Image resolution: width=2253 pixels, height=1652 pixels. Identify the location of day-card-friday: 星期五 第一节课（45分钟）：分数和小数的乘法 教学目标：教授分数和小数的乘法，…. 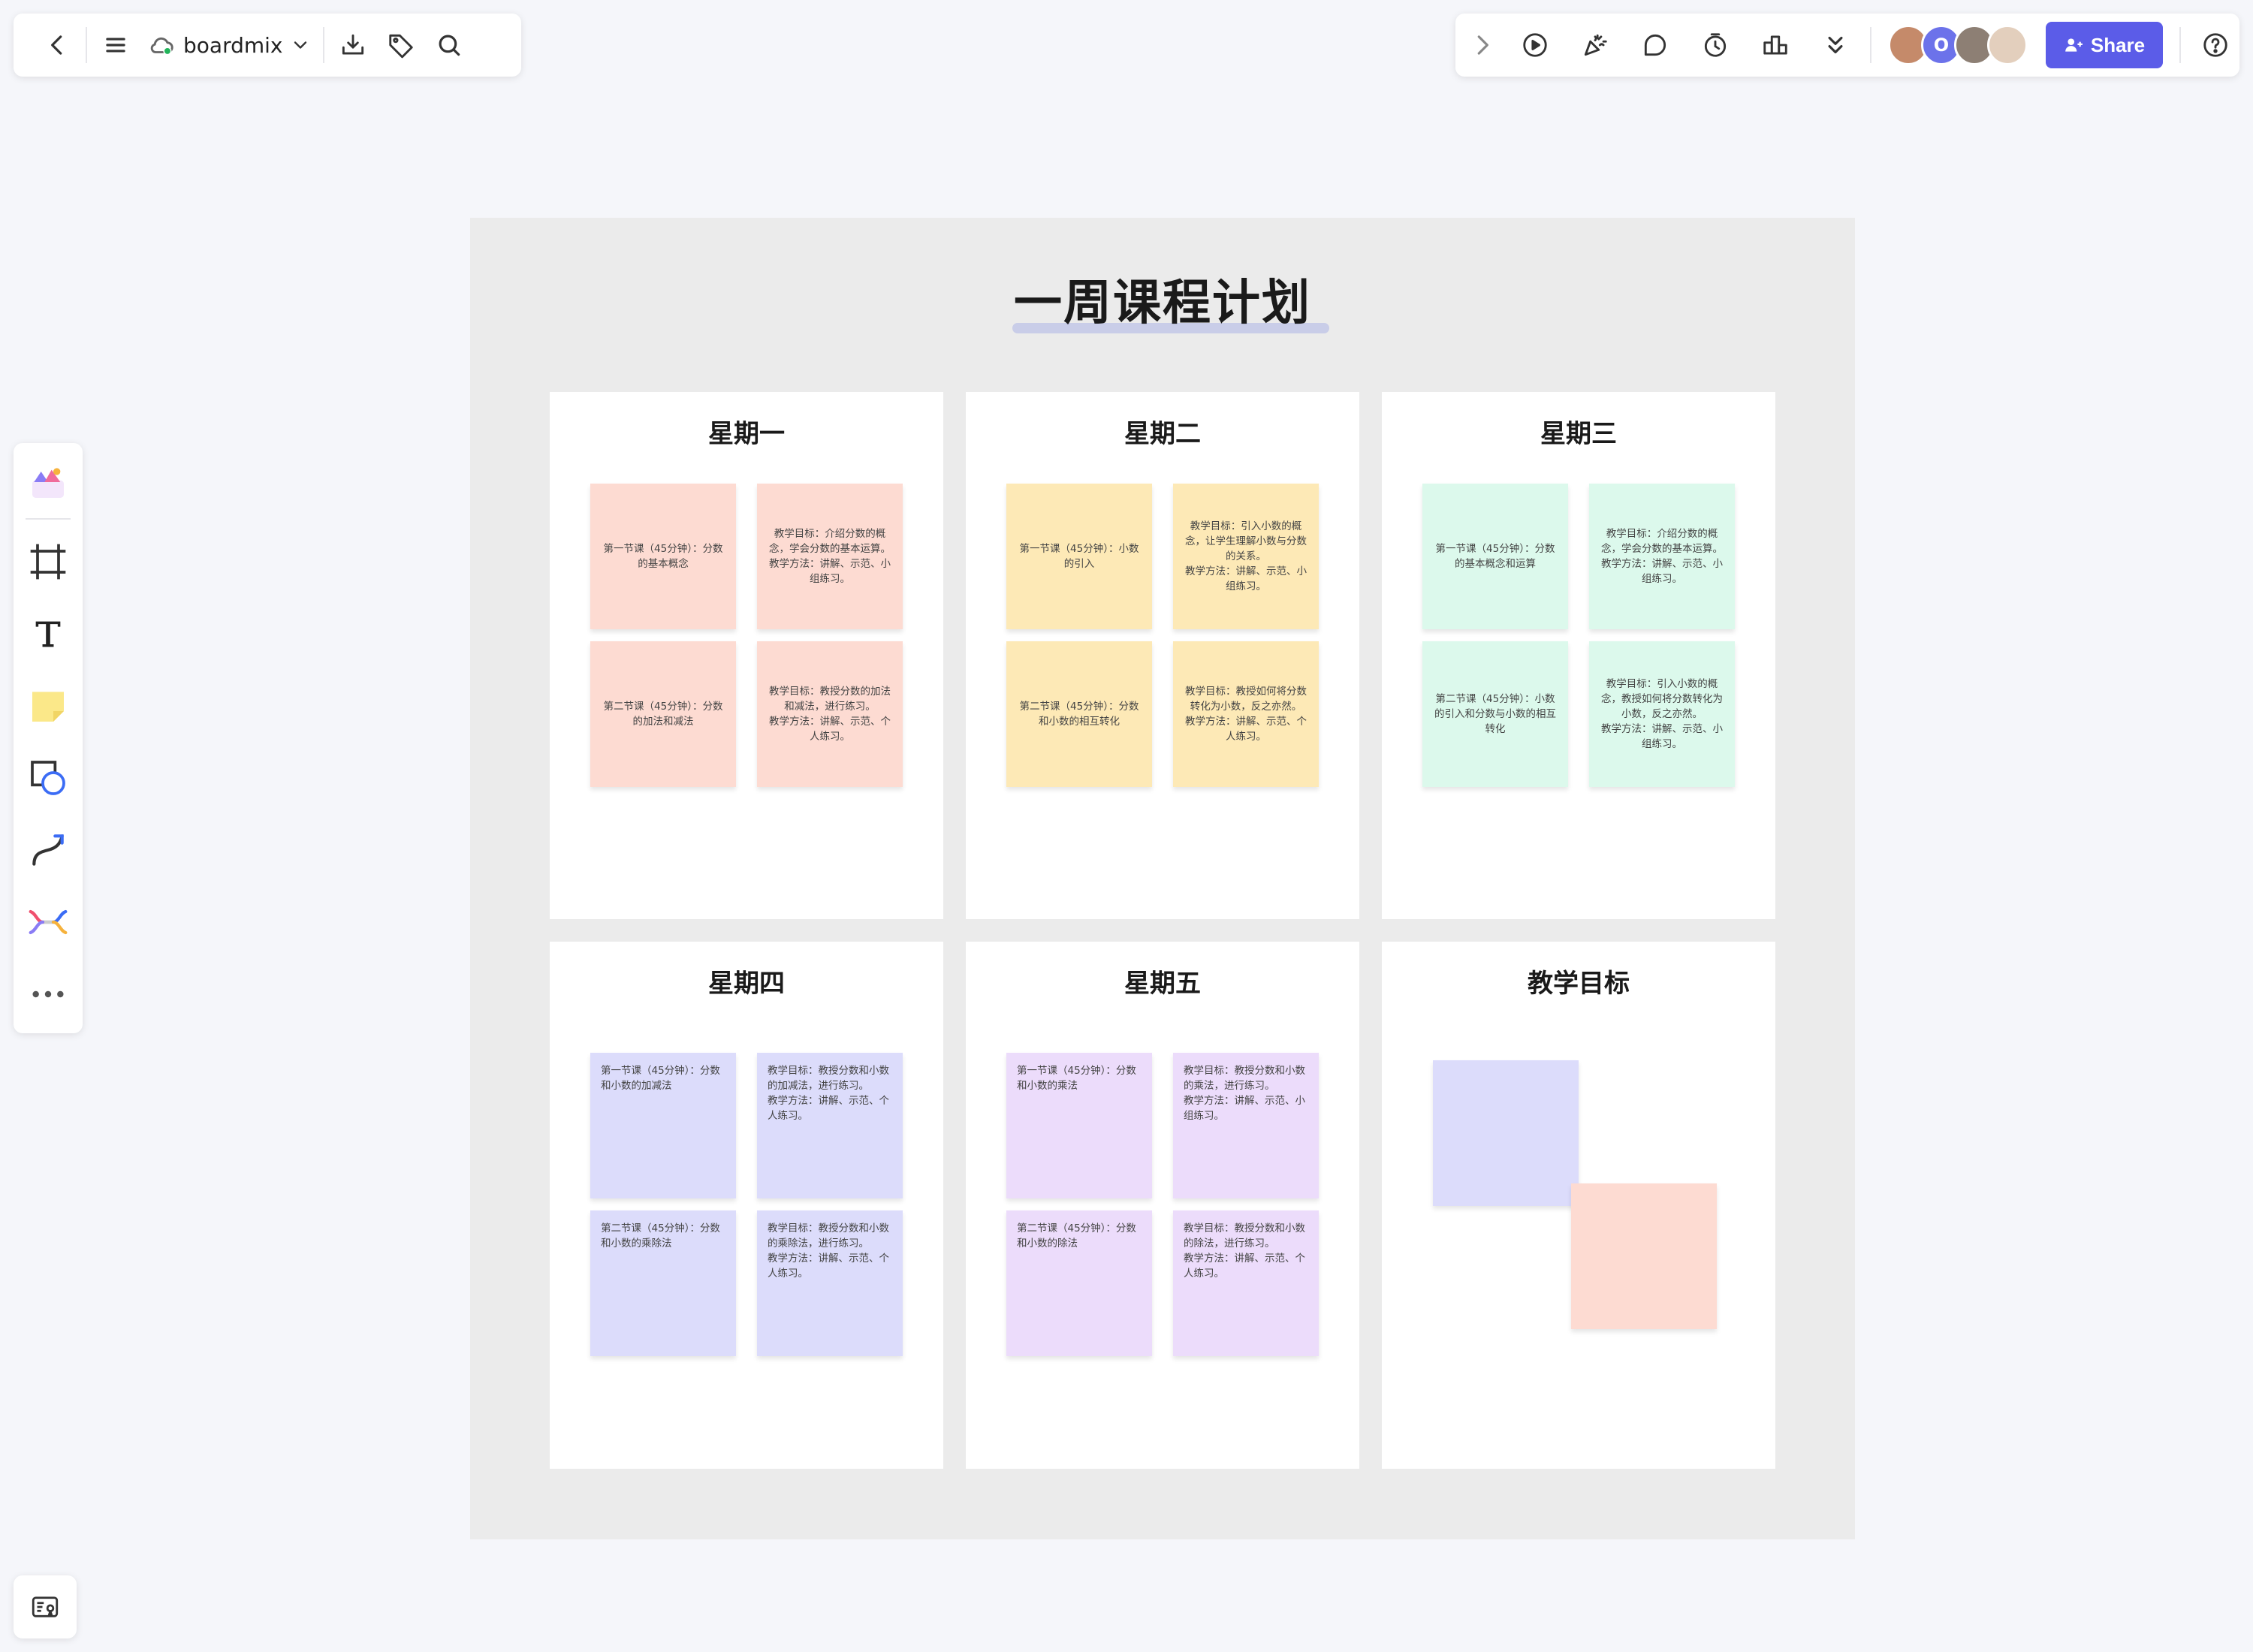
(1162, 1205).